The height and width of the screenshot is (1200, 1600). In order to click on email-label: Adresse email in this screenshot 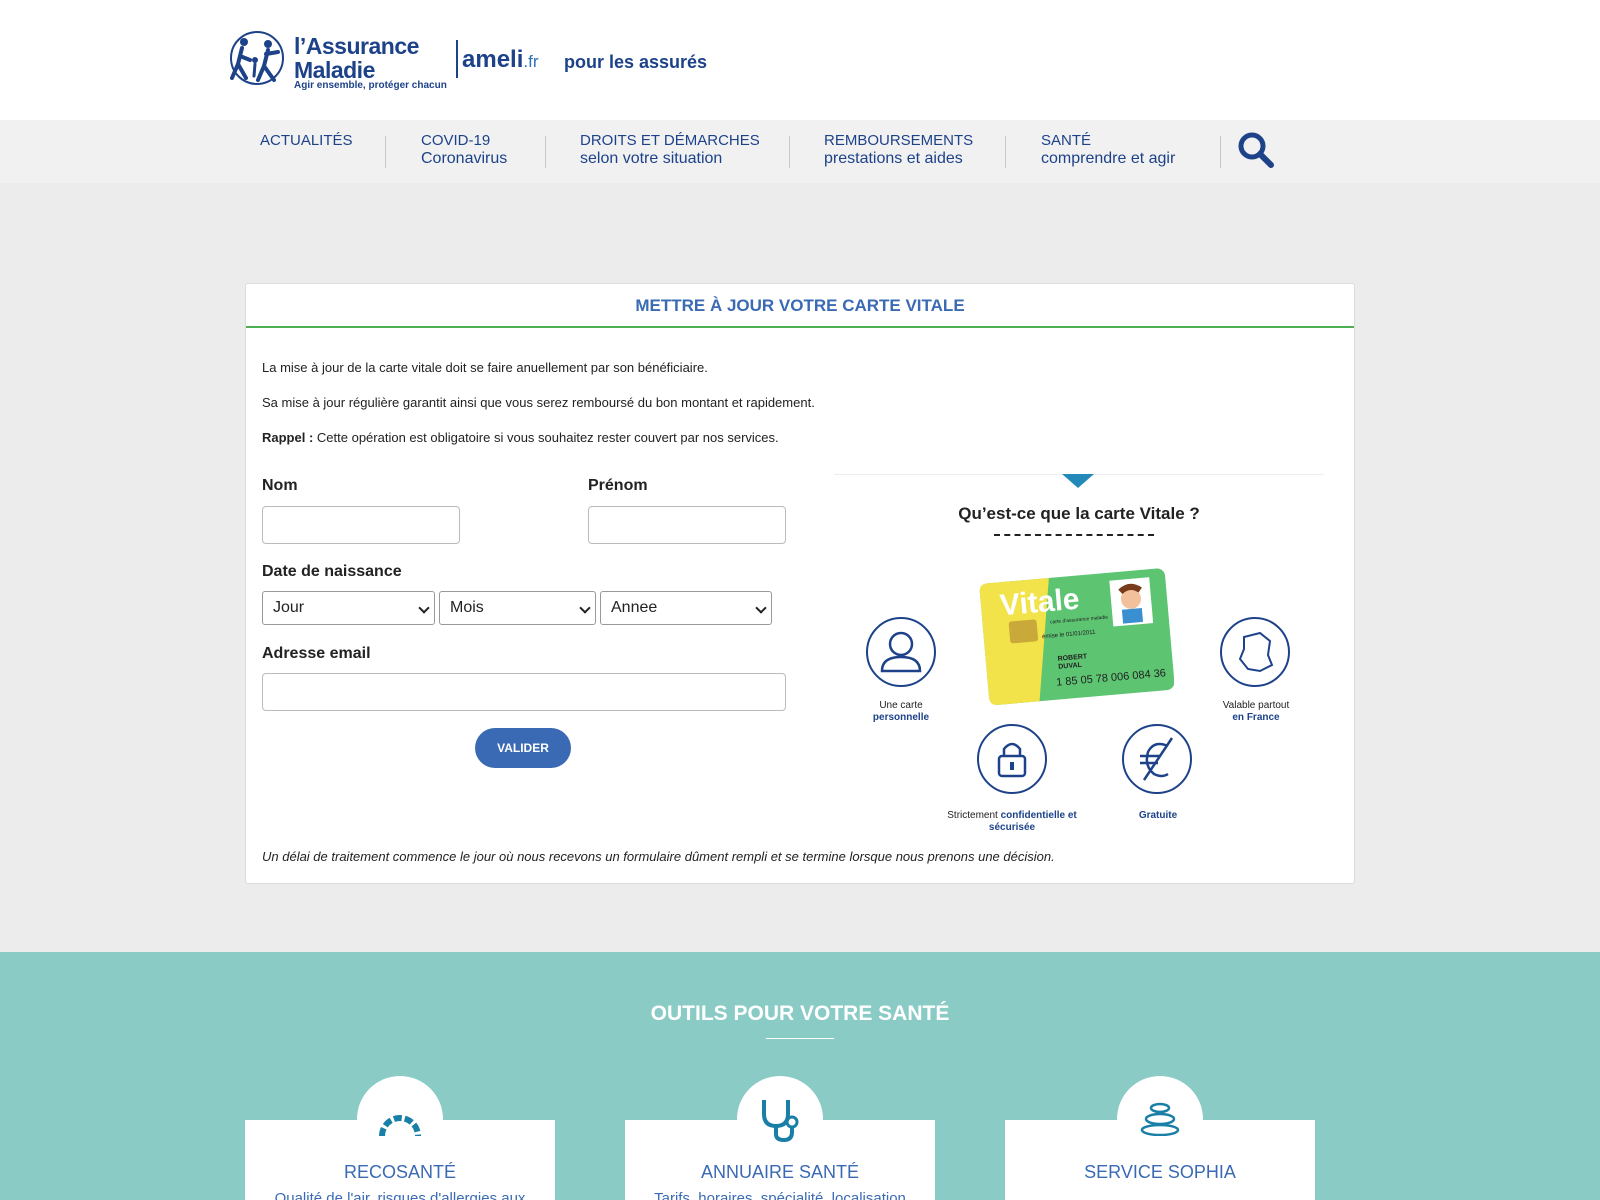, I will do `click(316, 653)`.